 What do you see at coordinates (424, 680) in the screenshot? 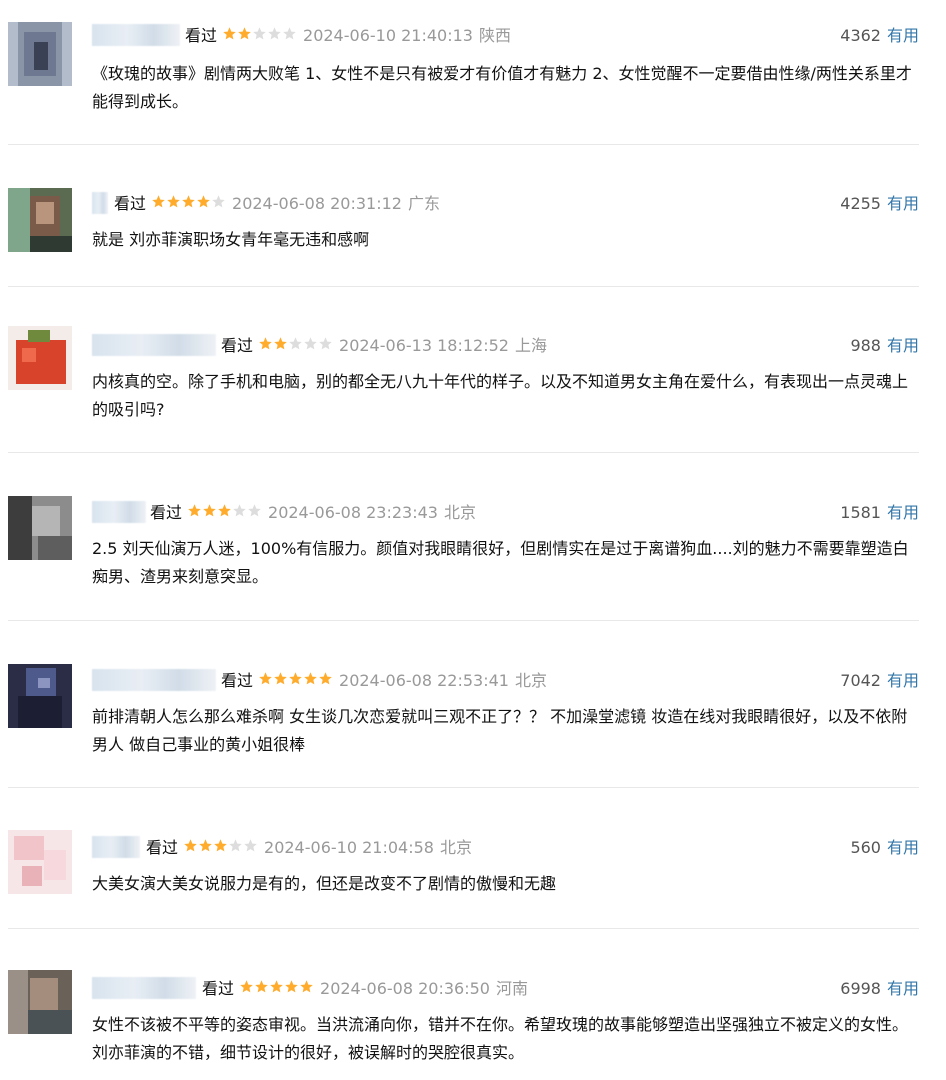
I see `review-time: 2024-06-08 22:53:41` at bounding box center [424, 680].